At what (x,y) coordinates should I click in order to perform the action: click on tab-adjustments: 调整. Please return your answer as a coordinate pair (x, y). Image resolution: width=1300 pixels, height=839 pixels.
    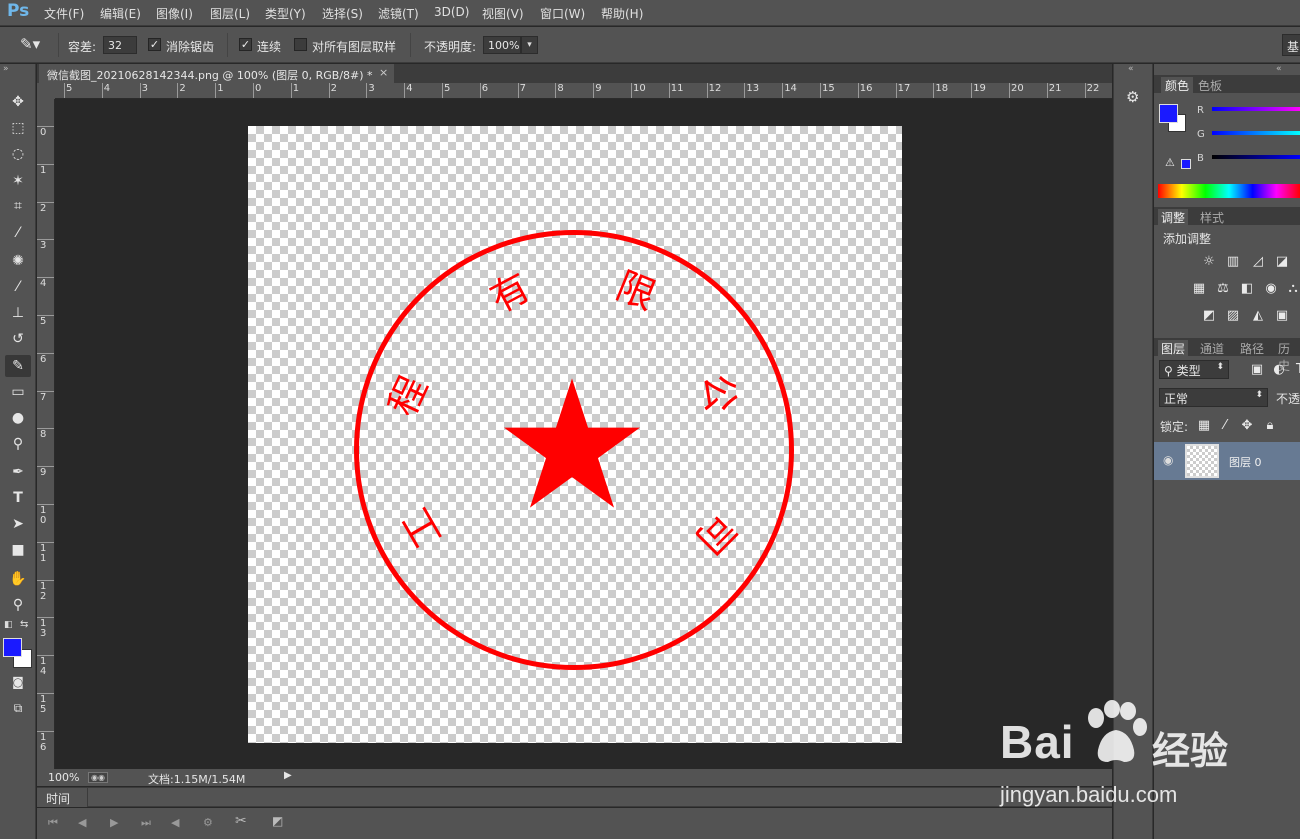
    Looking at the image, I should click on (1173, 217).